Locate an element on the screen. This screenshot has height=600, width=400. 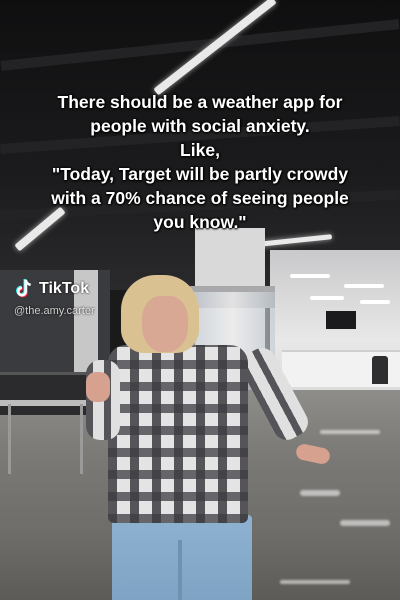
caption-line: There should be a weather app for is located at coordinates (200, 102).